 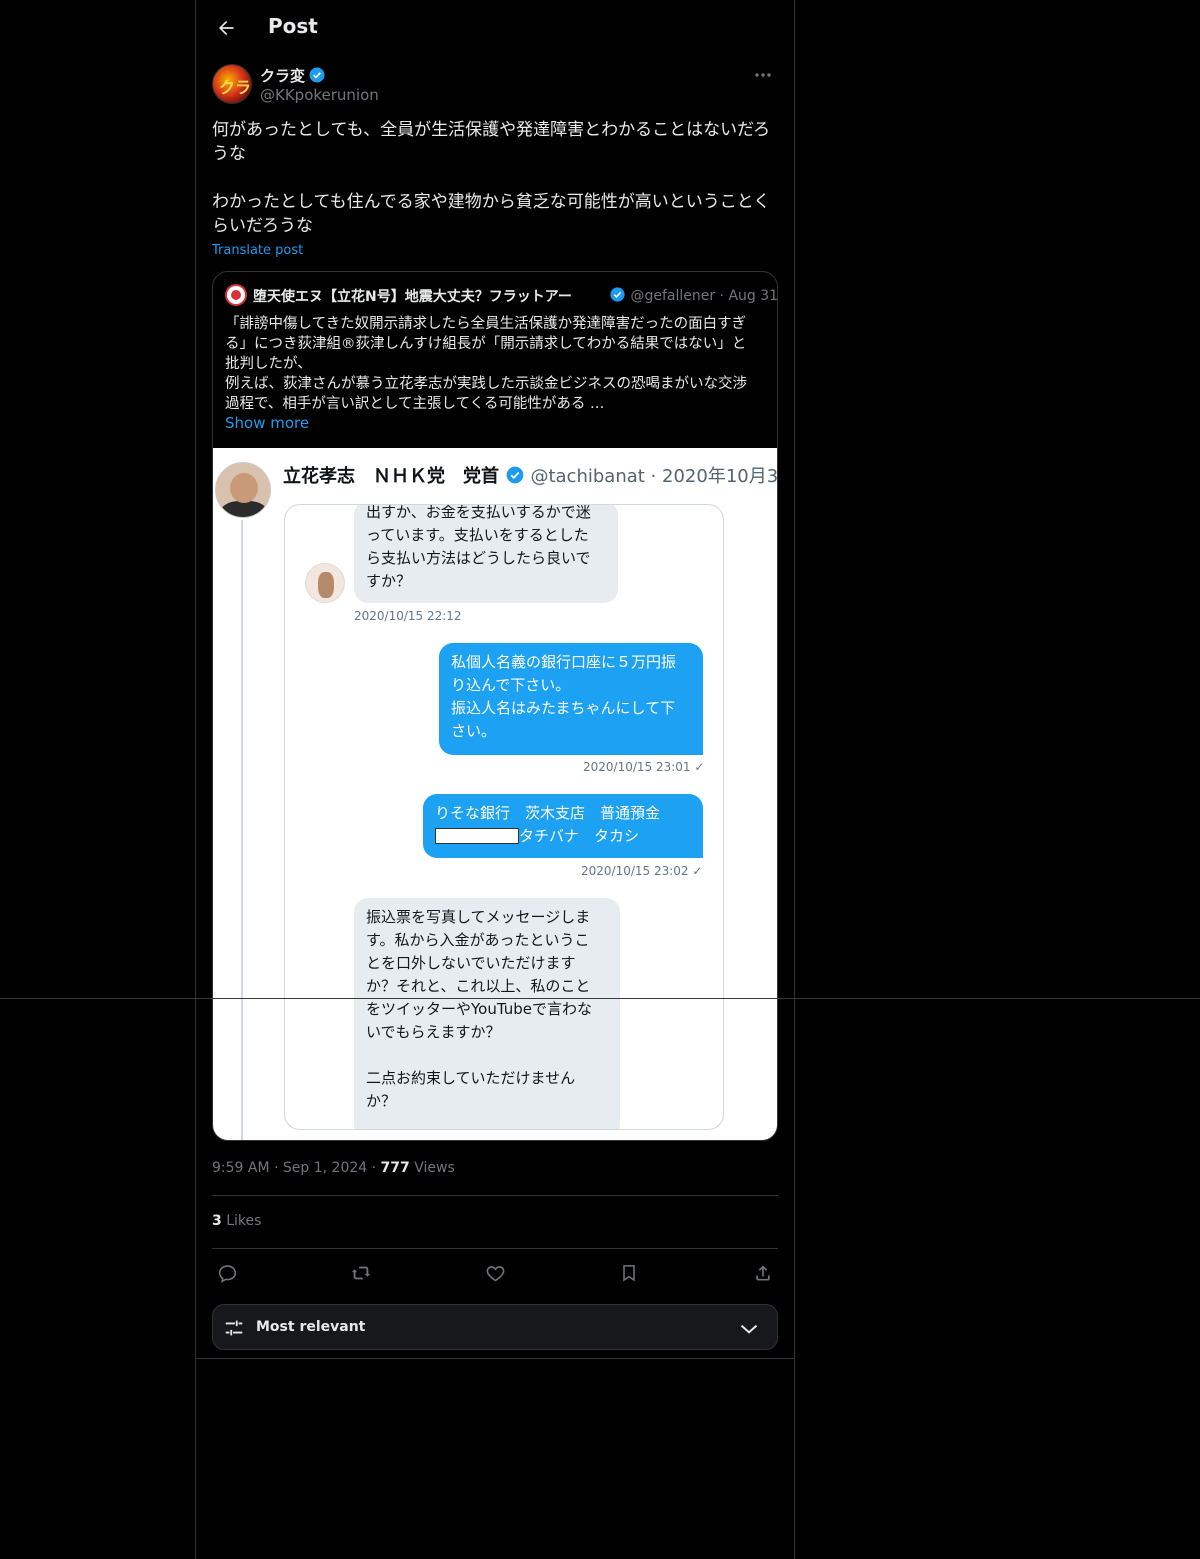 I want to click on heart-icon, so click(x=495, y=1273).